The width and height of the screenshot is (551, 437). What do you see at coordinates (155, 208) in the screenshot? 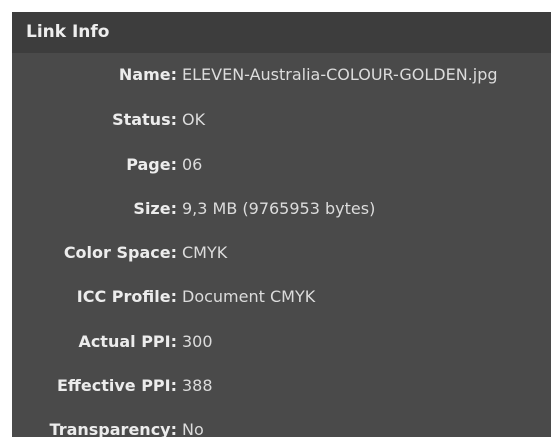
I see `field-label-size: Size:` at bounding box center [155, 208].